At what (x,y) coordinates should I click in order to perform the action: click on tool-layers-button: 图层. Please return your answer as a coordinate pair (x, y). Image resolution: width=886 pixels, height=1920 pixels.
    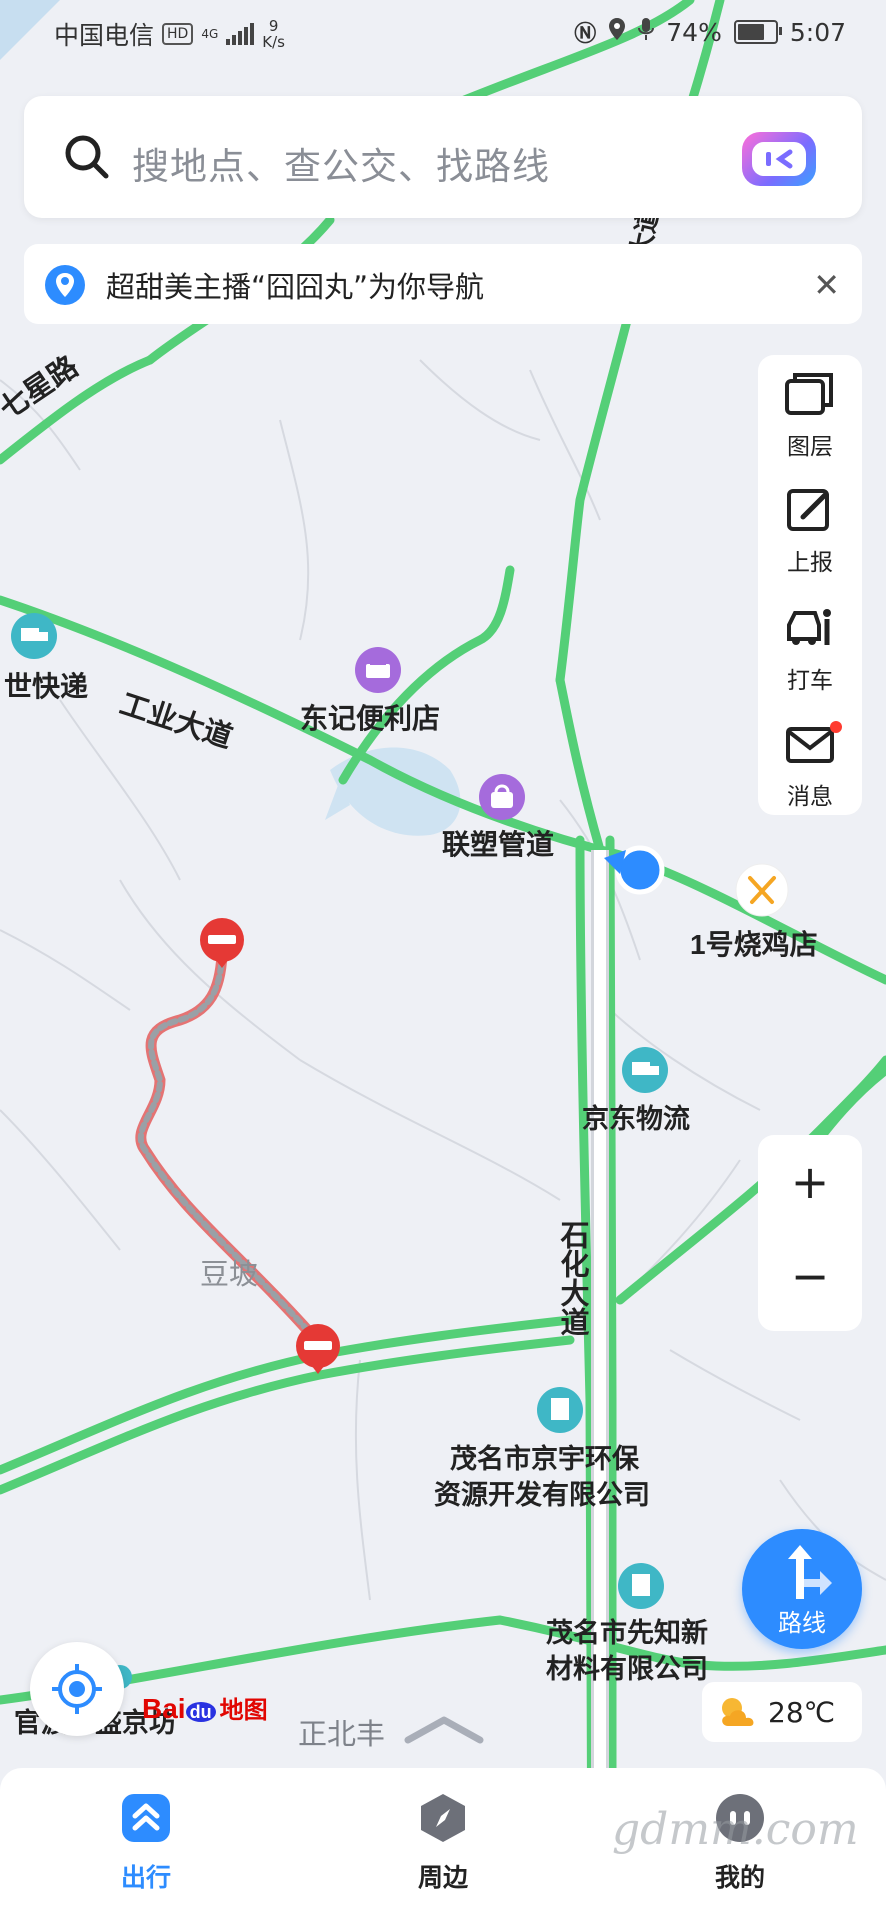
    Looking at the image, I should click on (810, 413).